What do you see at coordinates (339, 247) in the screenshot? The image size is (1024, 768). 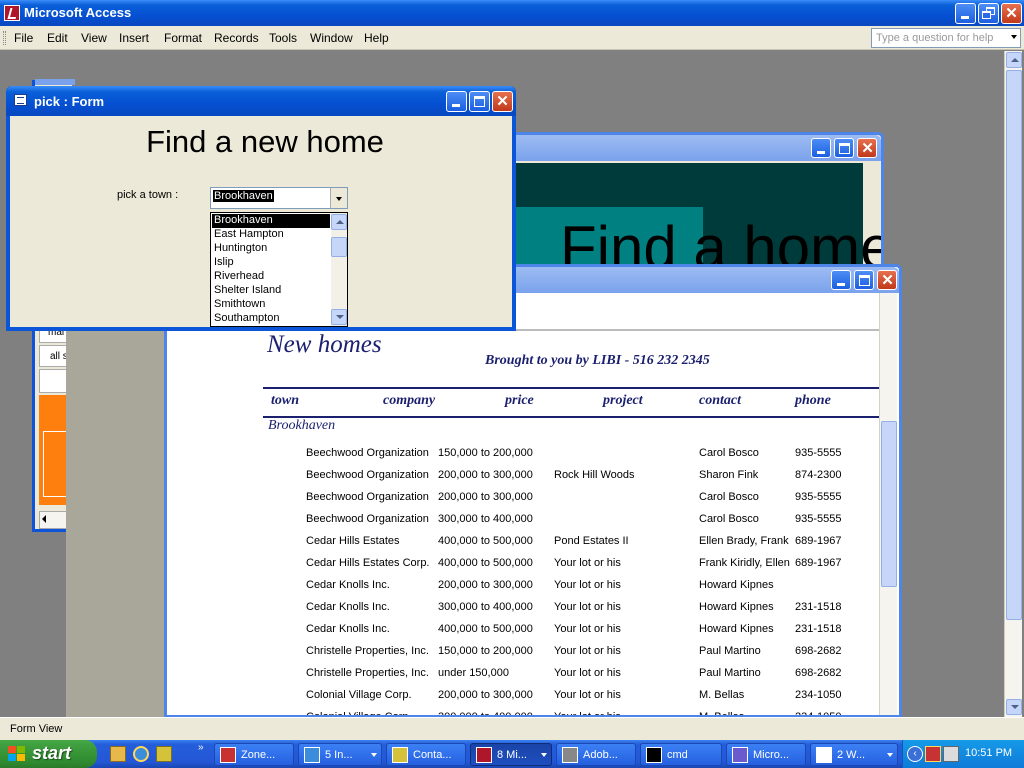 I see `dropdown-scroll-thumb` at bounding box center [339, 247].